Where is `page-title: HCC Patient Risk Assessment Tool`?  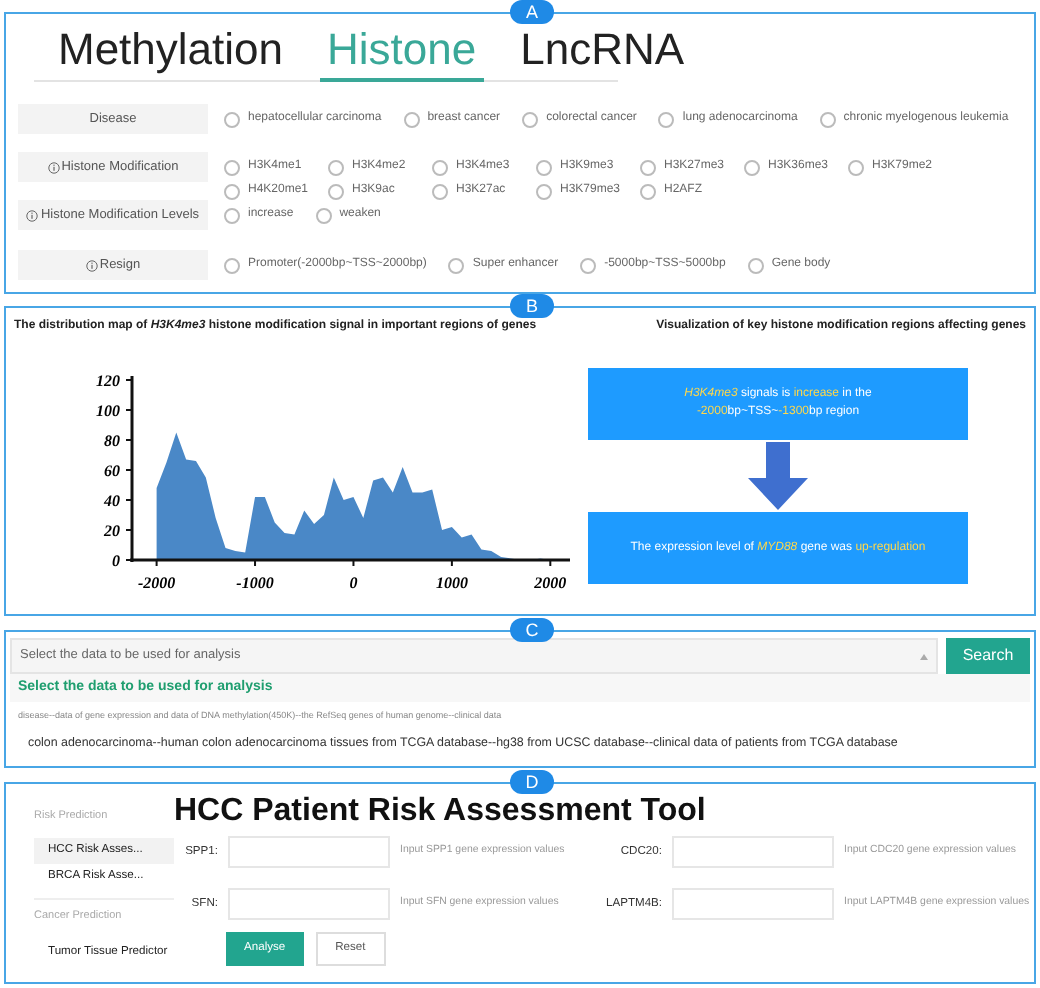 page-title: HCC Patient Risk Assessment Tool is located at coordinates (441, 812).